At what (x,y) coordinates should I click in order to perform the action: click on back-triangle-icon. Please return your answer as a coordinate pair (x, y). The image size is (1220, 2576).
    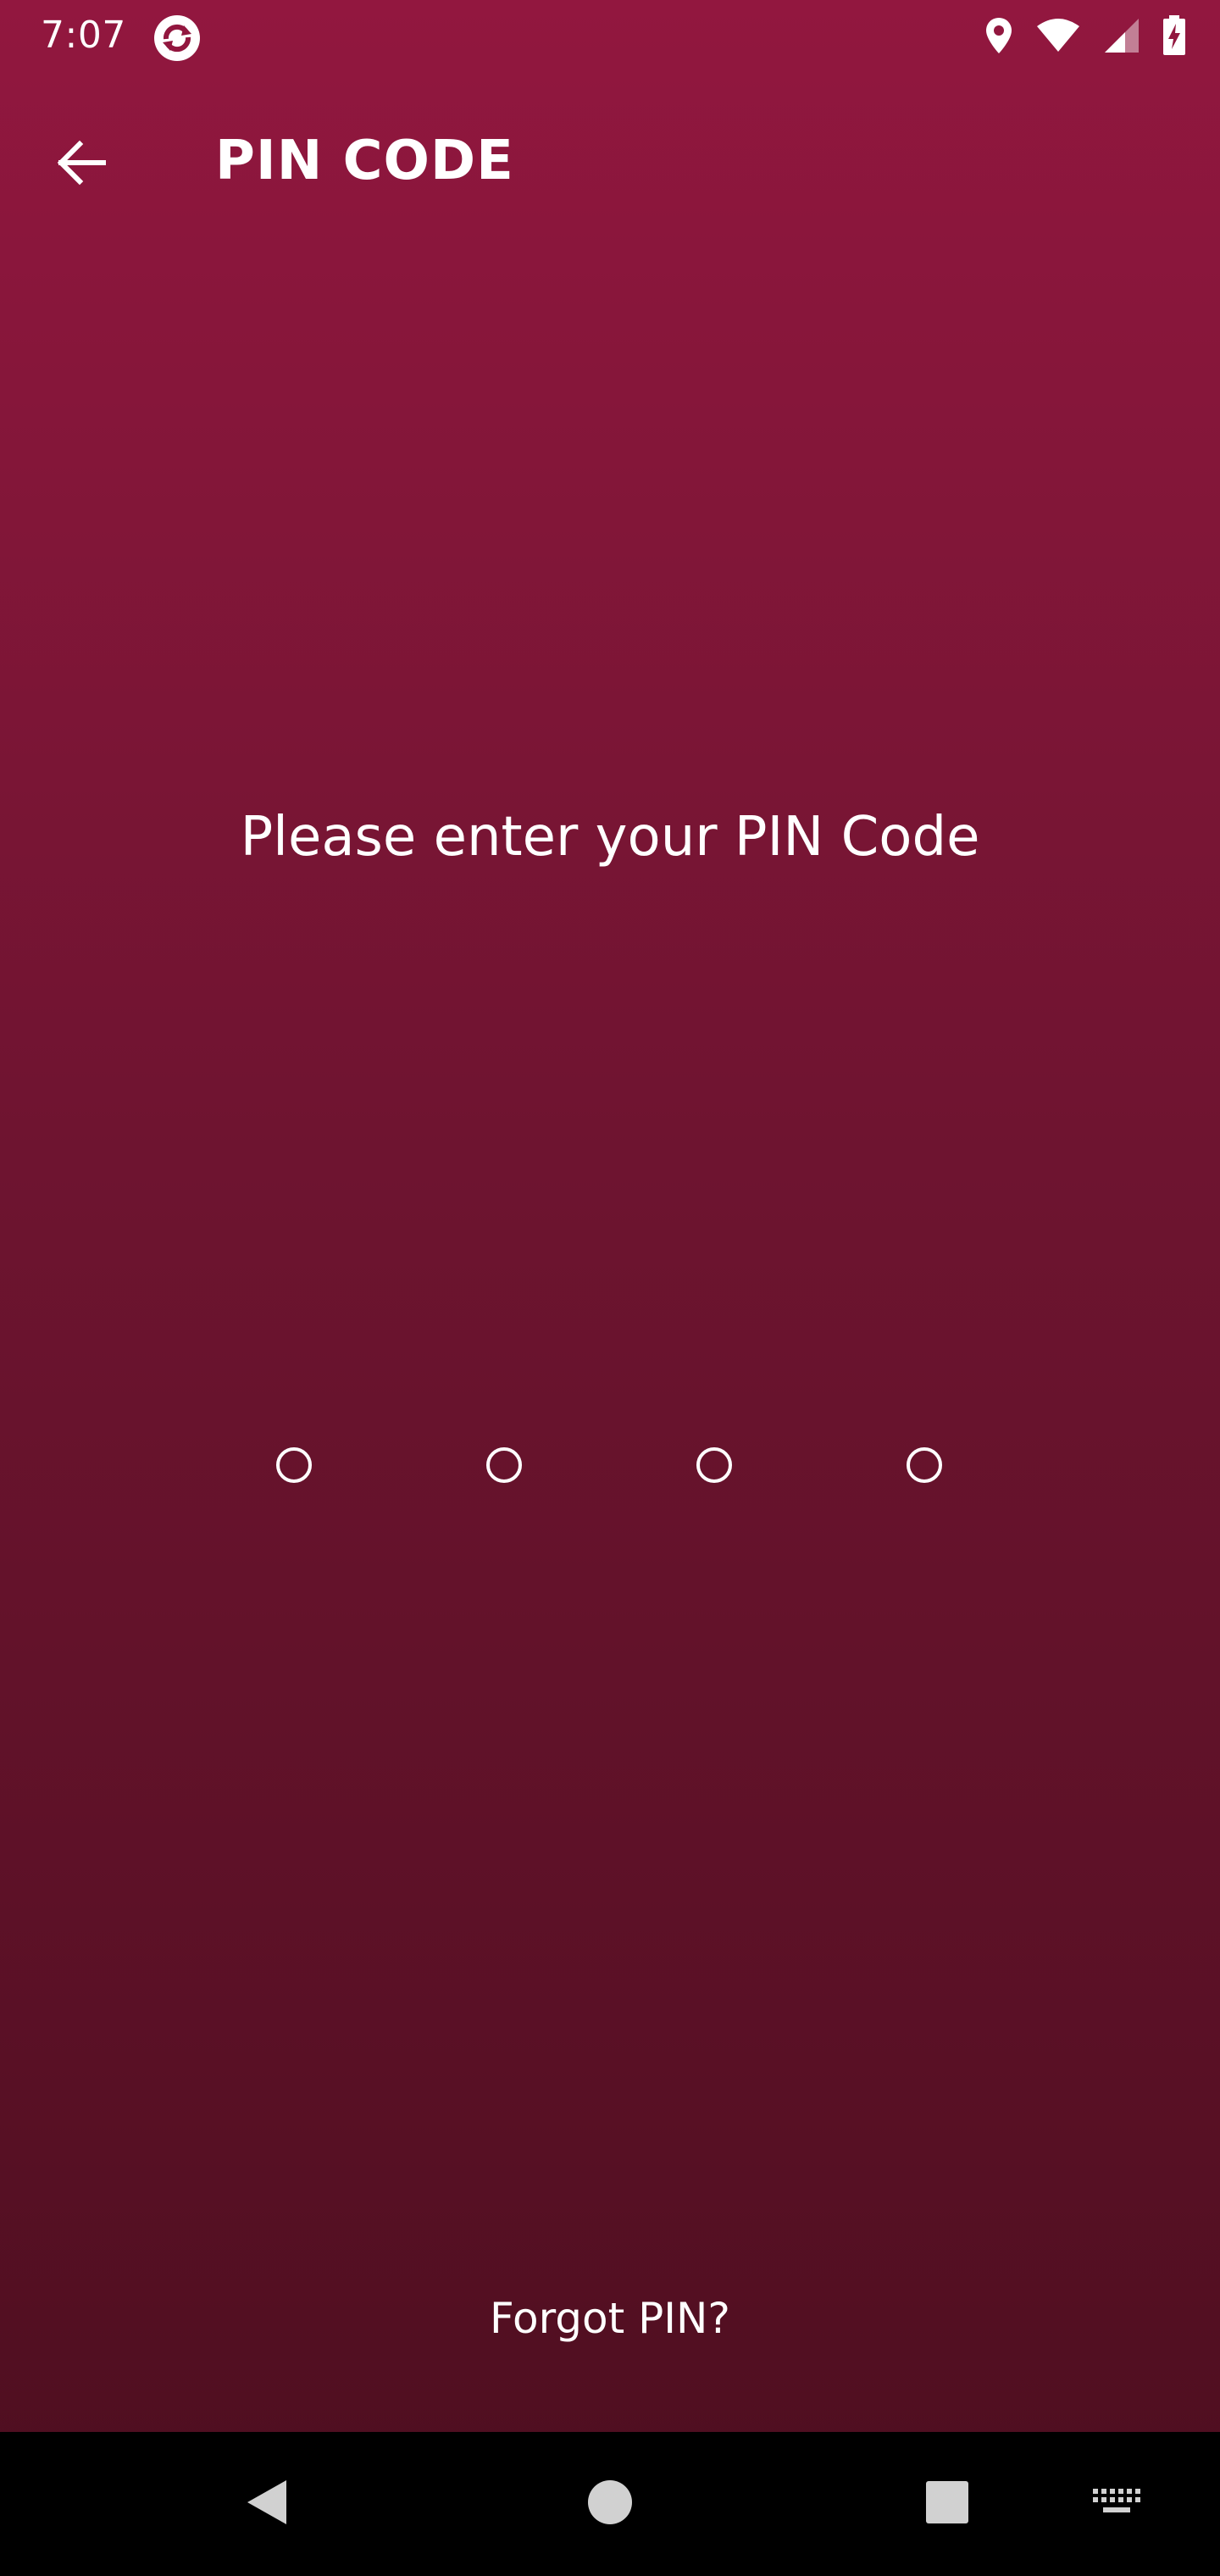
    Looking at the image, I should click on (267, 2504).